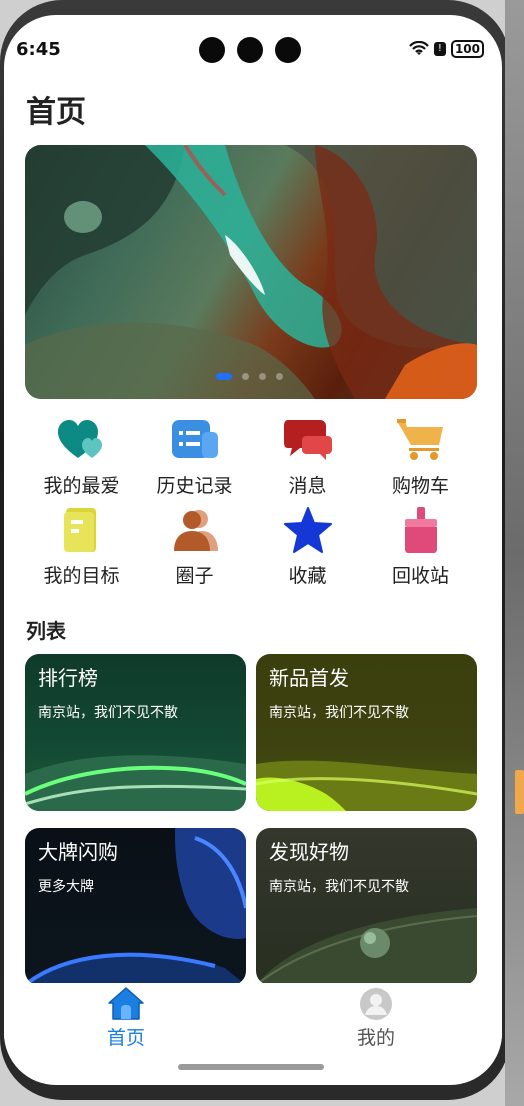 This screenshot has height=1106, width=524. What do you see at coordinates (81, 576) in the screenshot?
I see `menu-item-label: 我的目标` at bounding box center [81, 576].